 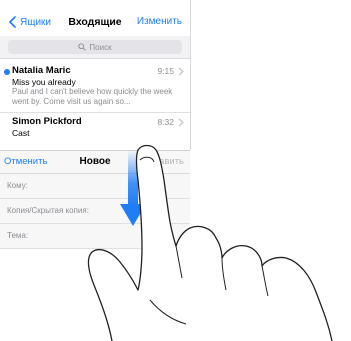 I want to click on cc-label: Копия/Скрытая копия:, so click(x=48, y=210).